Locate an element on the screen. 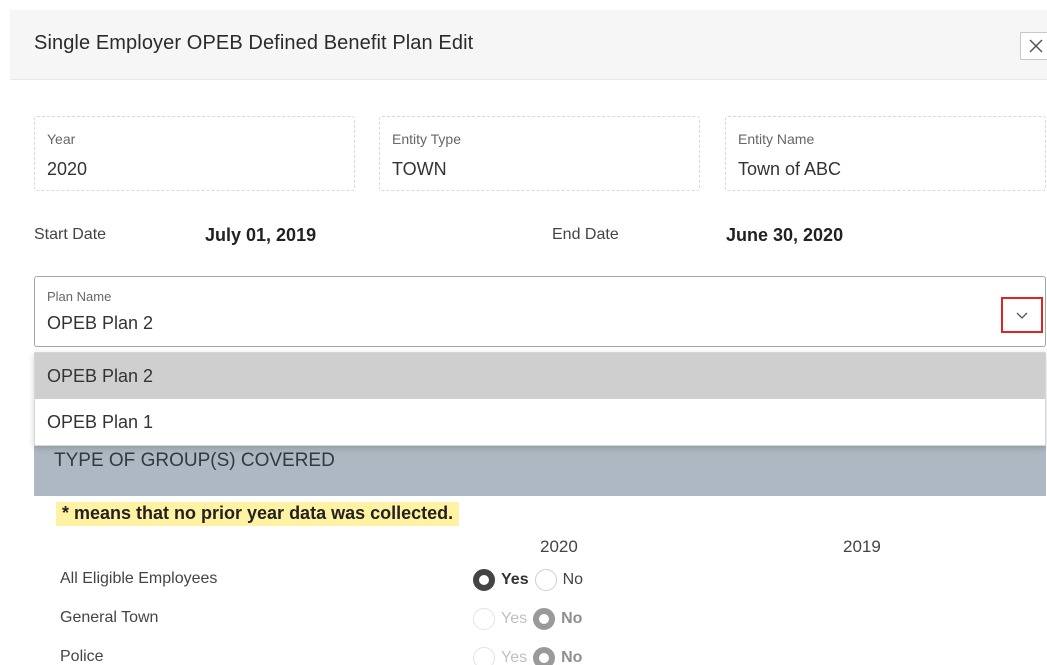 This screenshot has width=1047, height=665. plan-name-select: Plan Name OPEB Plan 2 is located at coordinates (540, 311).